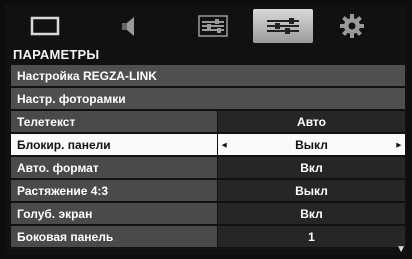  What do you see at coordinates (114, 167) in the screenshot?
I see `row-label: Авто. формат` at bounding box center [114, 167].